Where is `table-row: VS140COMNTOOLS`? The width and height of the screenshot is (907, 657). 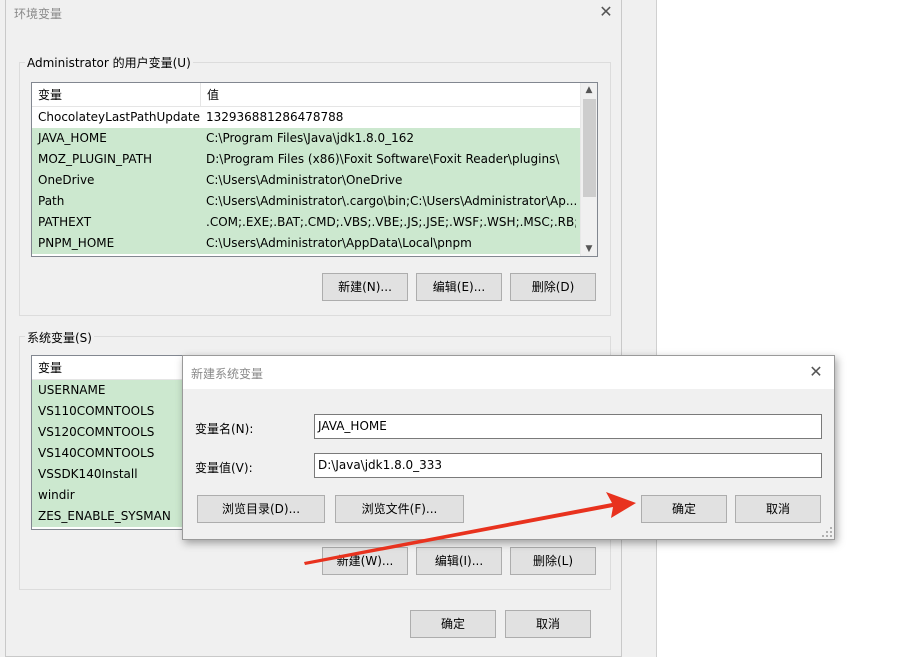
table-row: VS140COMNTOOLS is located at coordinates (112, 453).